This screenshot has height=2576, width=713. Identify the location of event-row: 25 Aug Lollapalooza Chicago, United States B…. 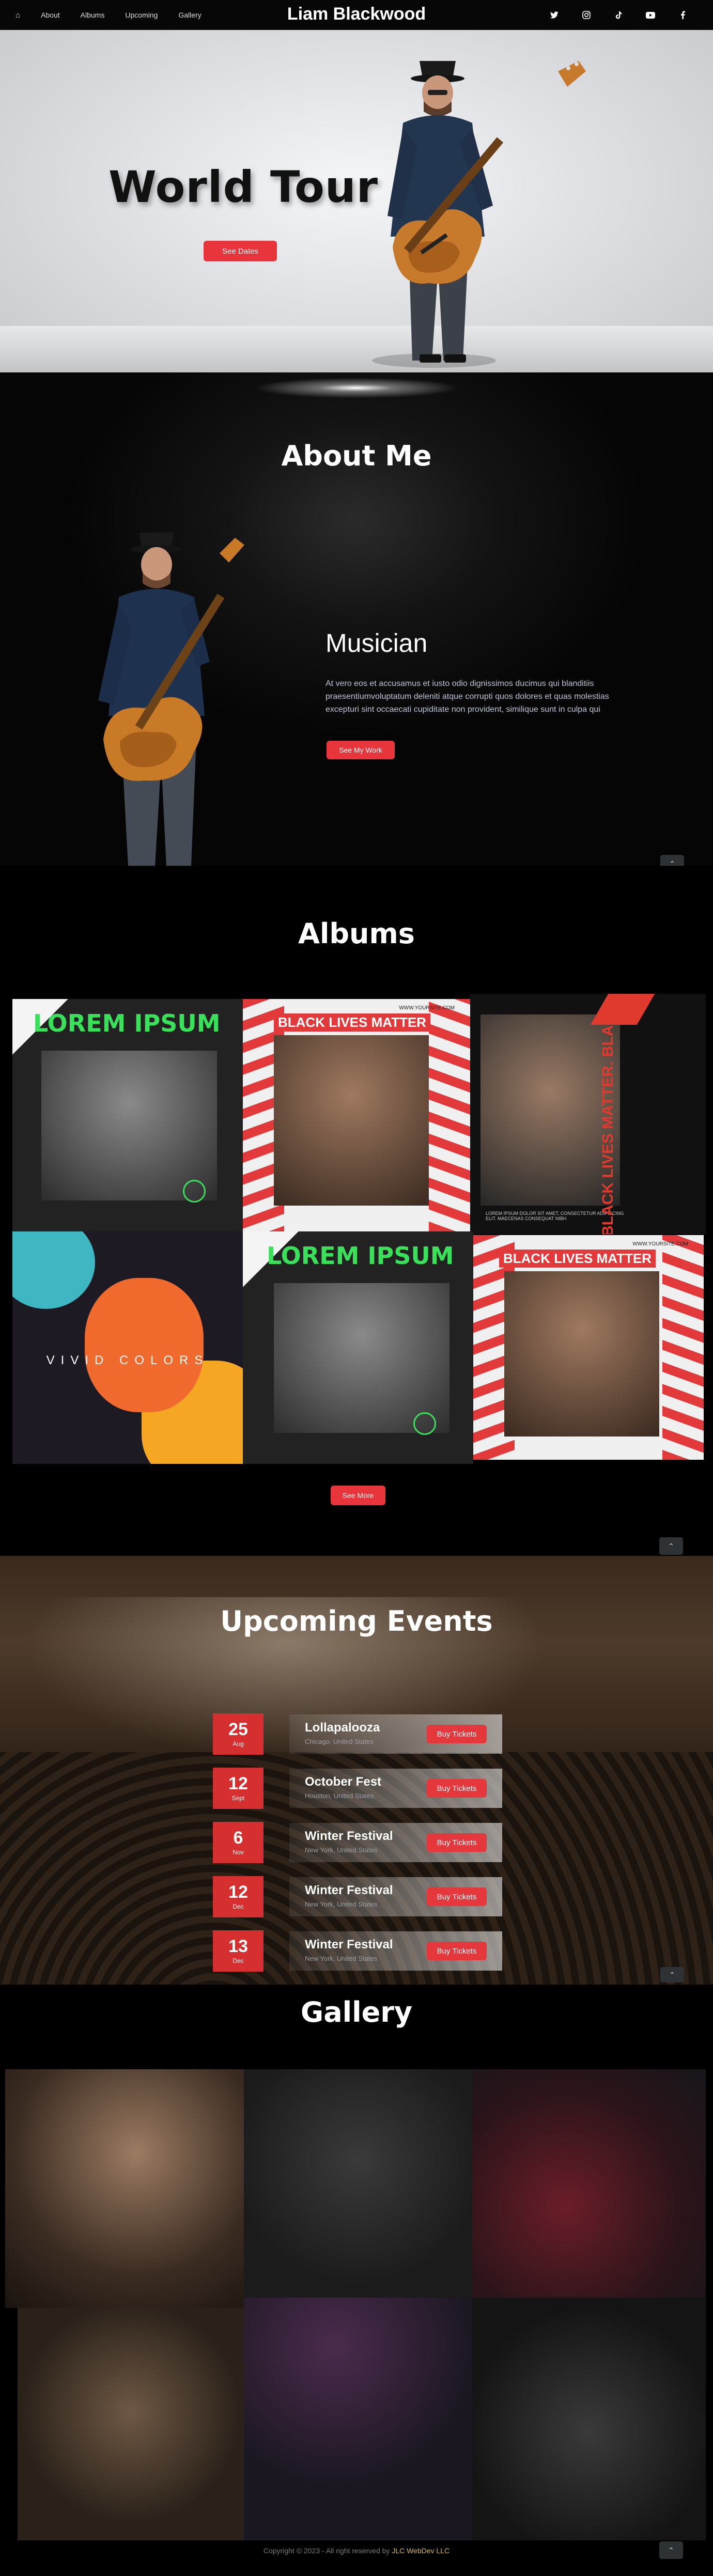
(358, 1734).